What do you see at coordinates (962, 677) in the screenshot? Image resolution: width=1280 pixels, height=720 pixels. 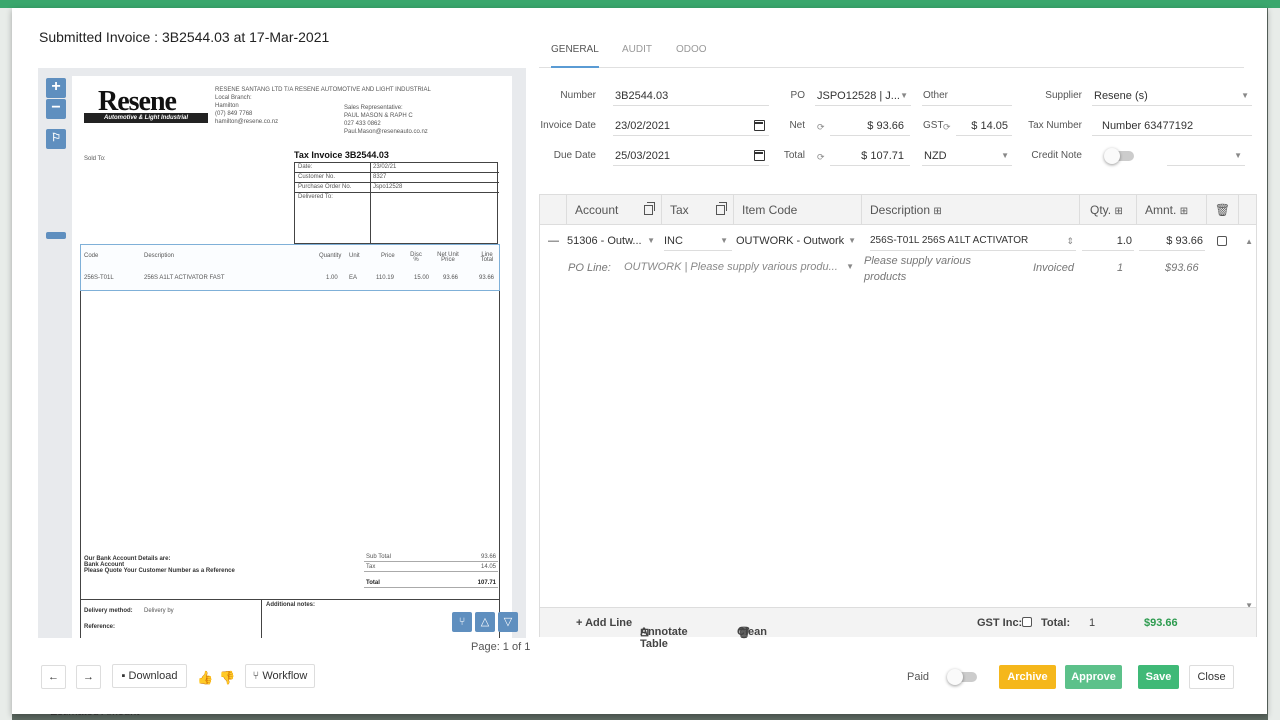 I see `paid-toggle` at bounding box center [962, 677].